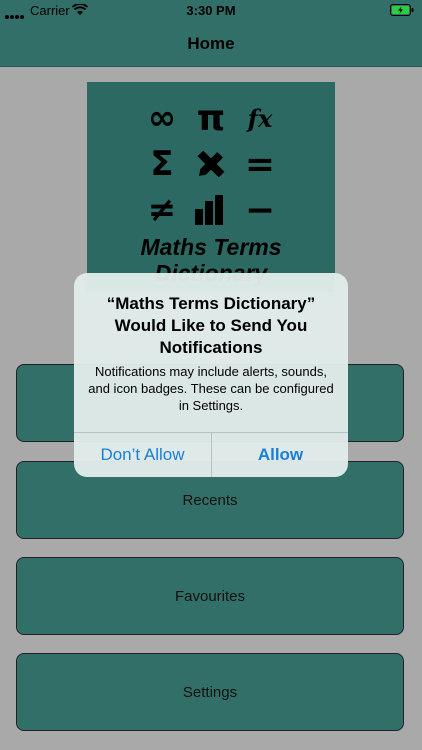 Image resolution: width=422 pixels, height=750 pixels. I want to click on sigma-icon: Σ, so click(162, 164).